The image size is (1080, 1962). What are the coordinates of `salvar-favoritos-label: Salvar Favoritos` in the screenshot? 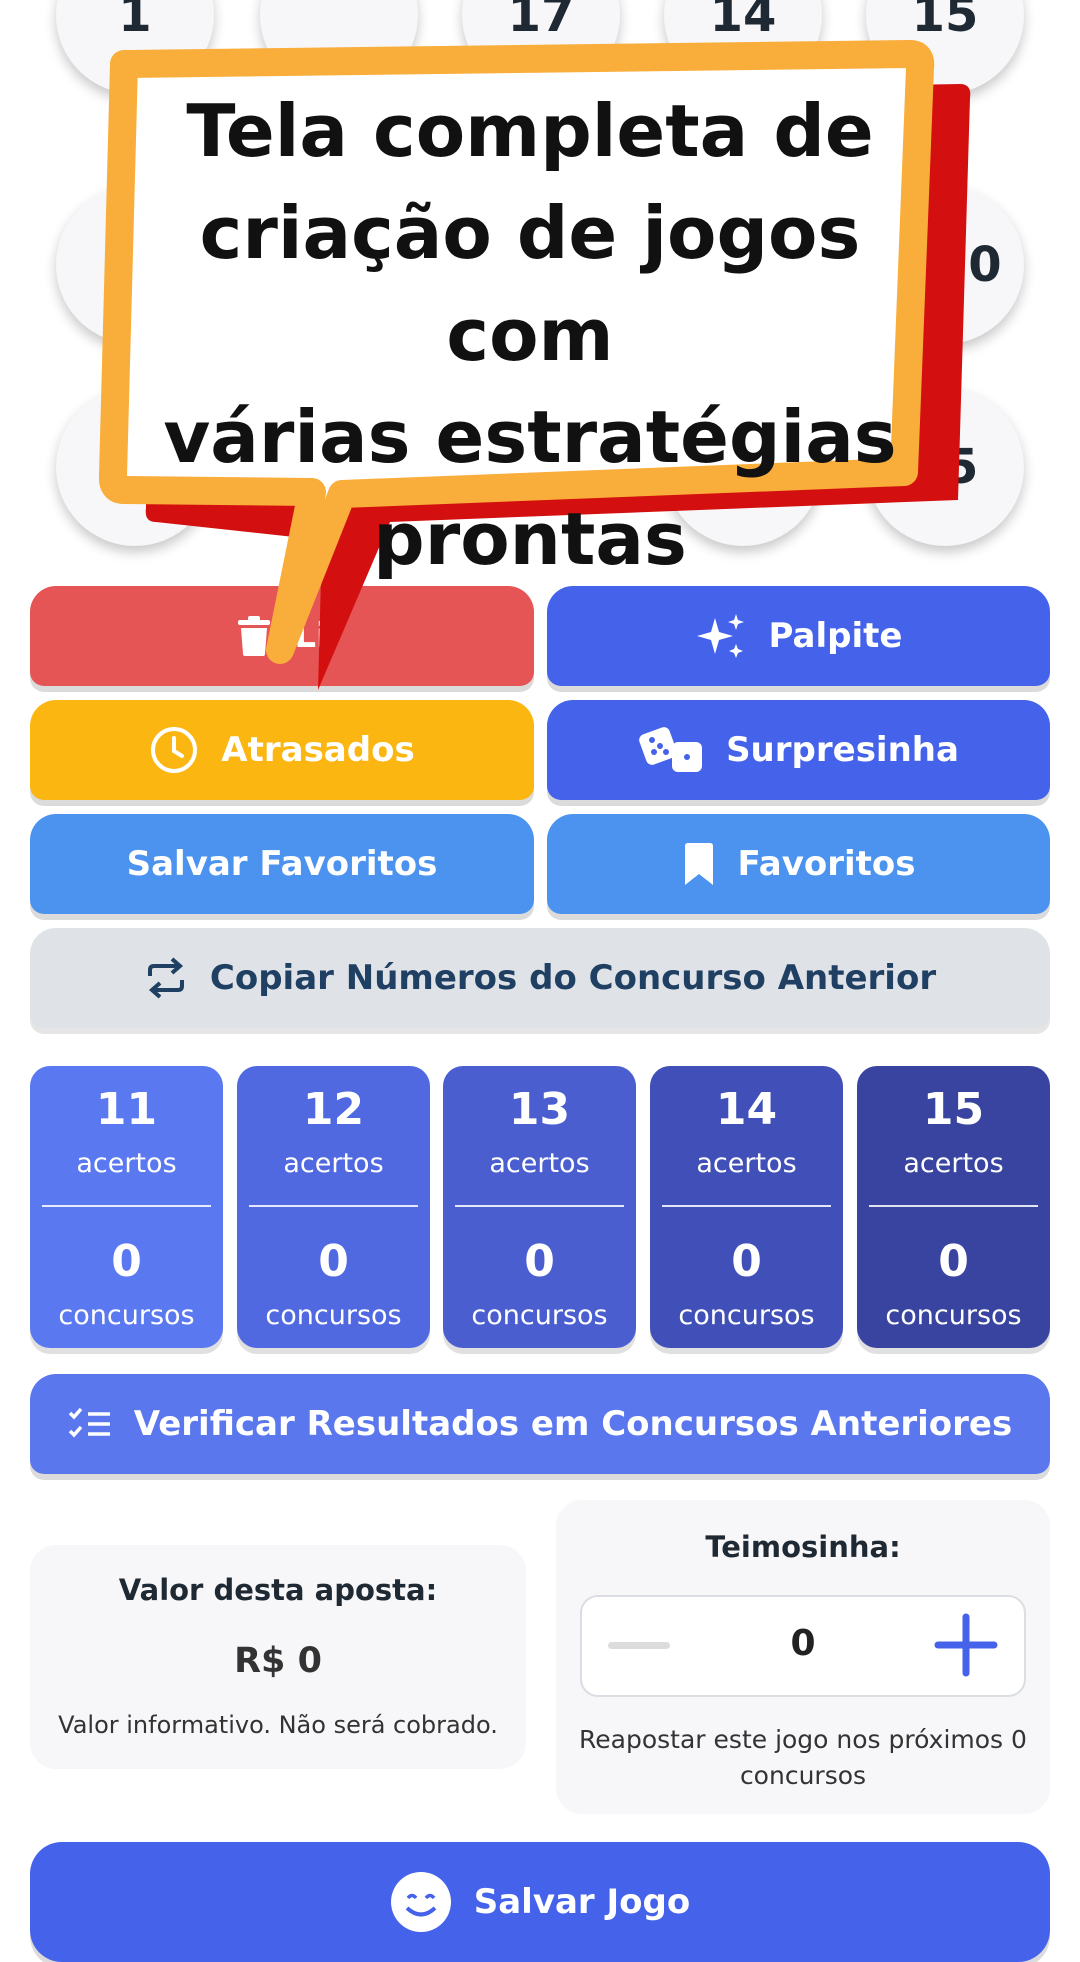 It's located at (282, 864).